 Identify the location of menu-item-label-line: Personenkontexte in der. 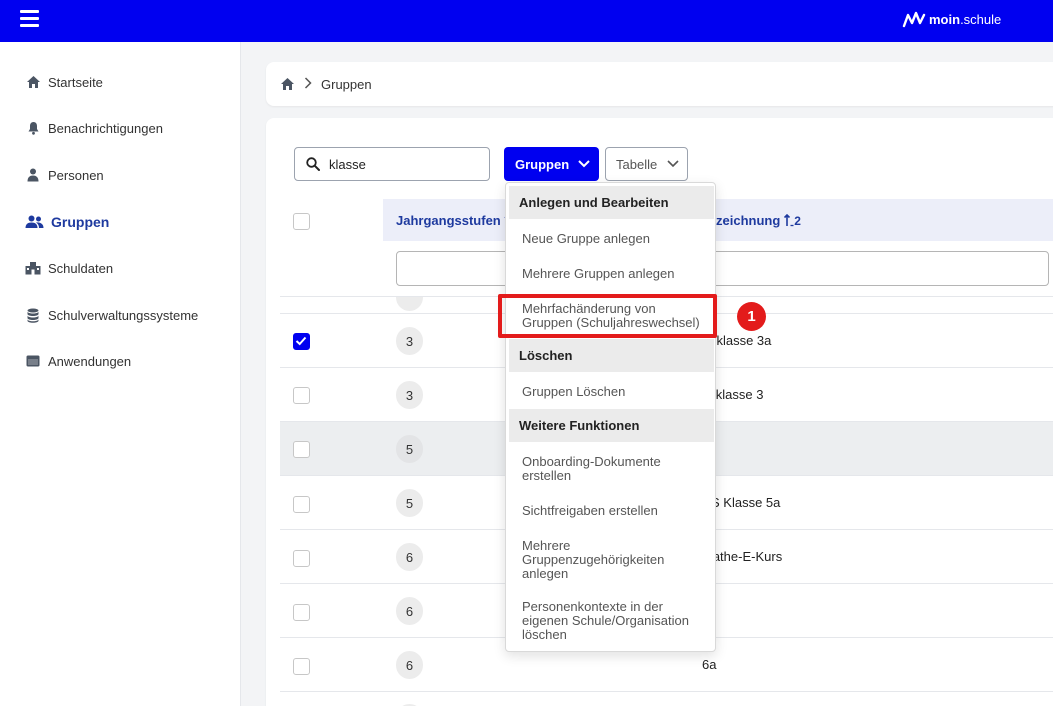
(592, 606).